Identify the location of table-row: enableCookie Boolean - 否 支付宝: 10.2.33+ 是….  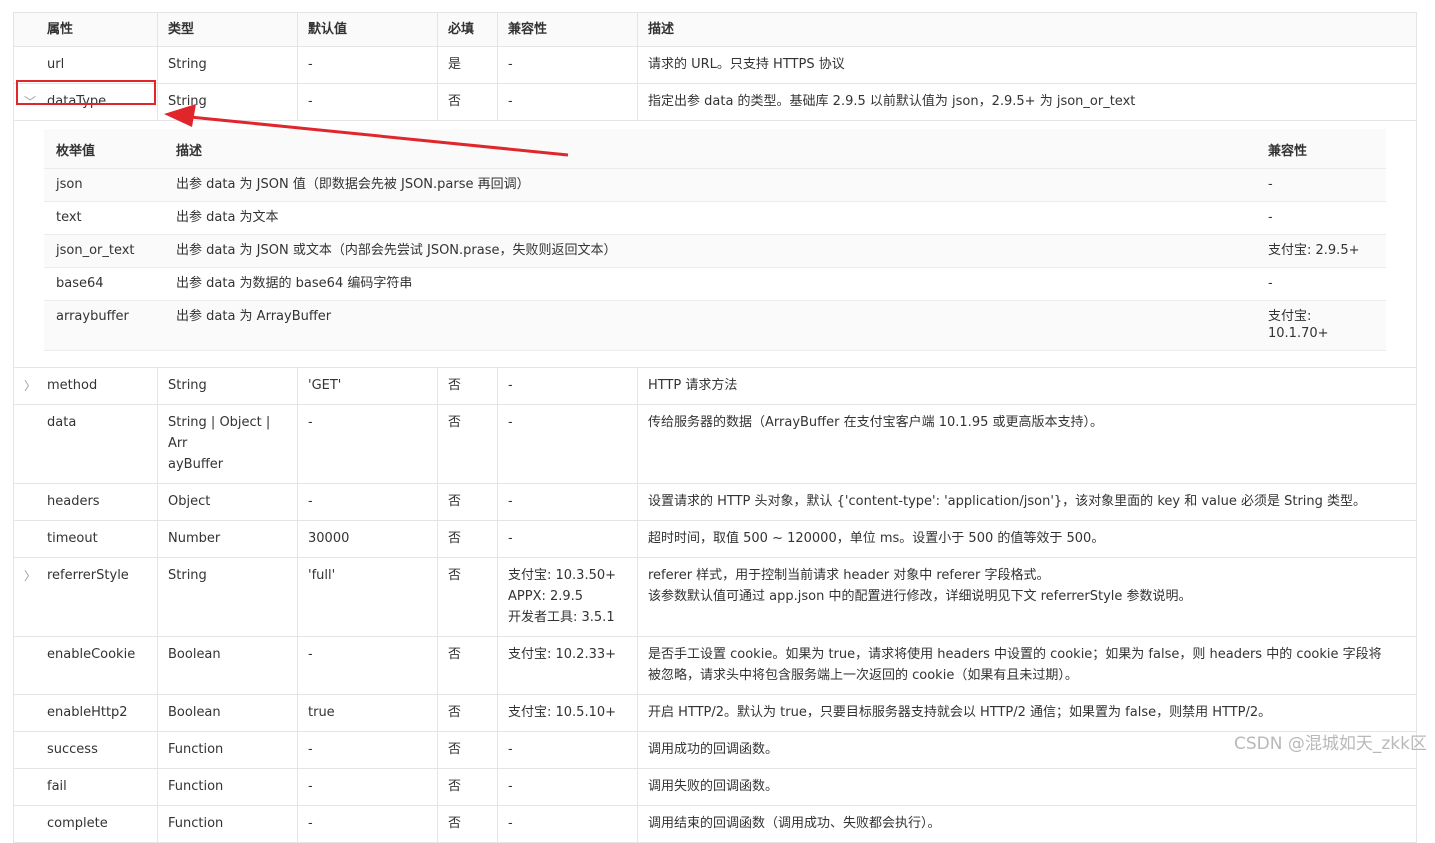
(715, 665).